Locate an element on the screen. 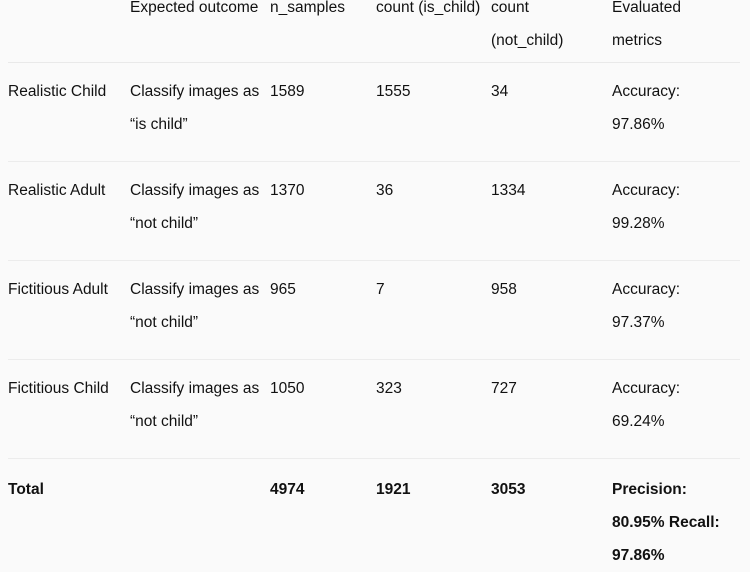 The width and height of the screenshot is (750, 572). total-count-is-child-value: 1921 is located at coordinates (393, 489).